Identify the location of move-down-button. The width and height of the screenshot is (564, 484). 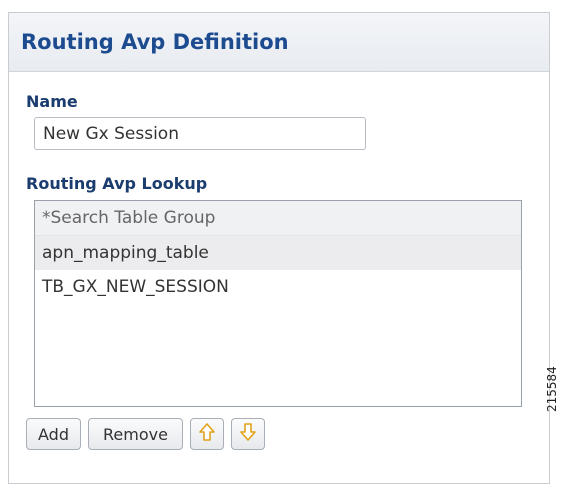
(248, 434).